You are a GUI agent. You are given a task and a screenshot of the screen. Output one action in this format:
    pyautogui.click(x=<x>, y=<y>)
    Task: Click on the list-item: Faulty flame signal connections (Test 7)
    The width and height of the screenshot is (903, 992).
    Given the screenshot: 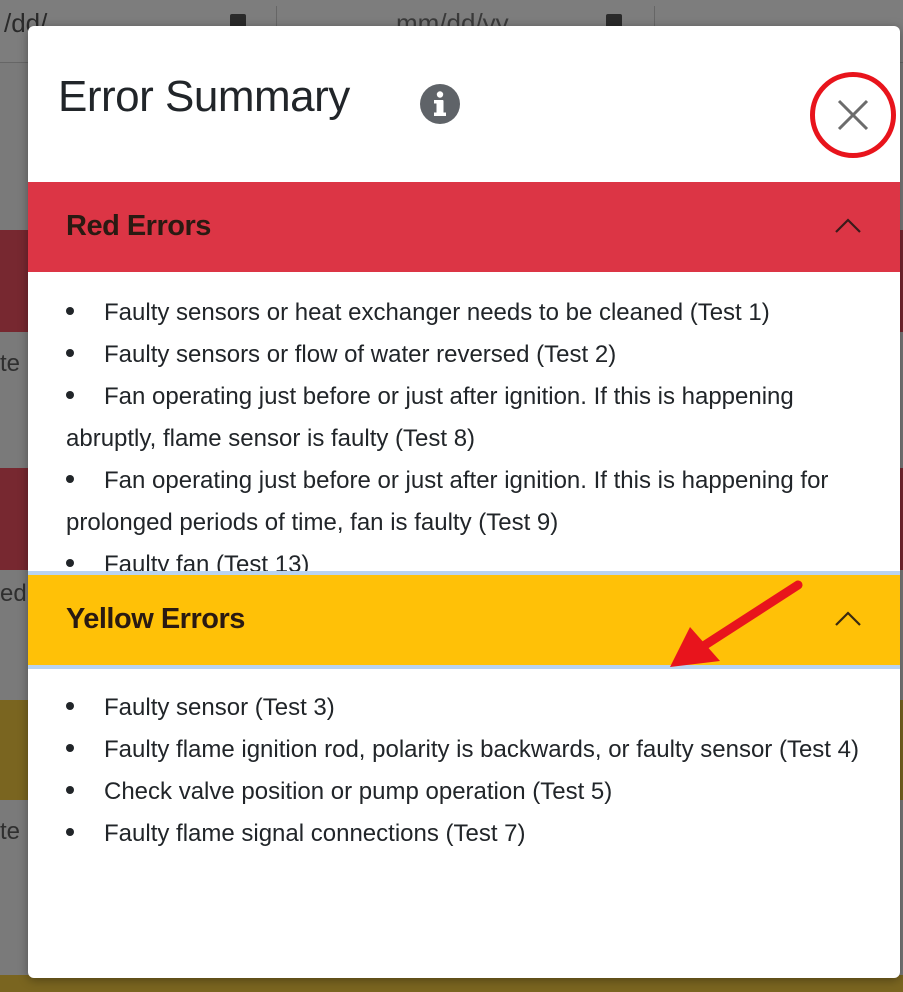 What is the action you would take?
    pyautogui.click(x=466, y=834)
    